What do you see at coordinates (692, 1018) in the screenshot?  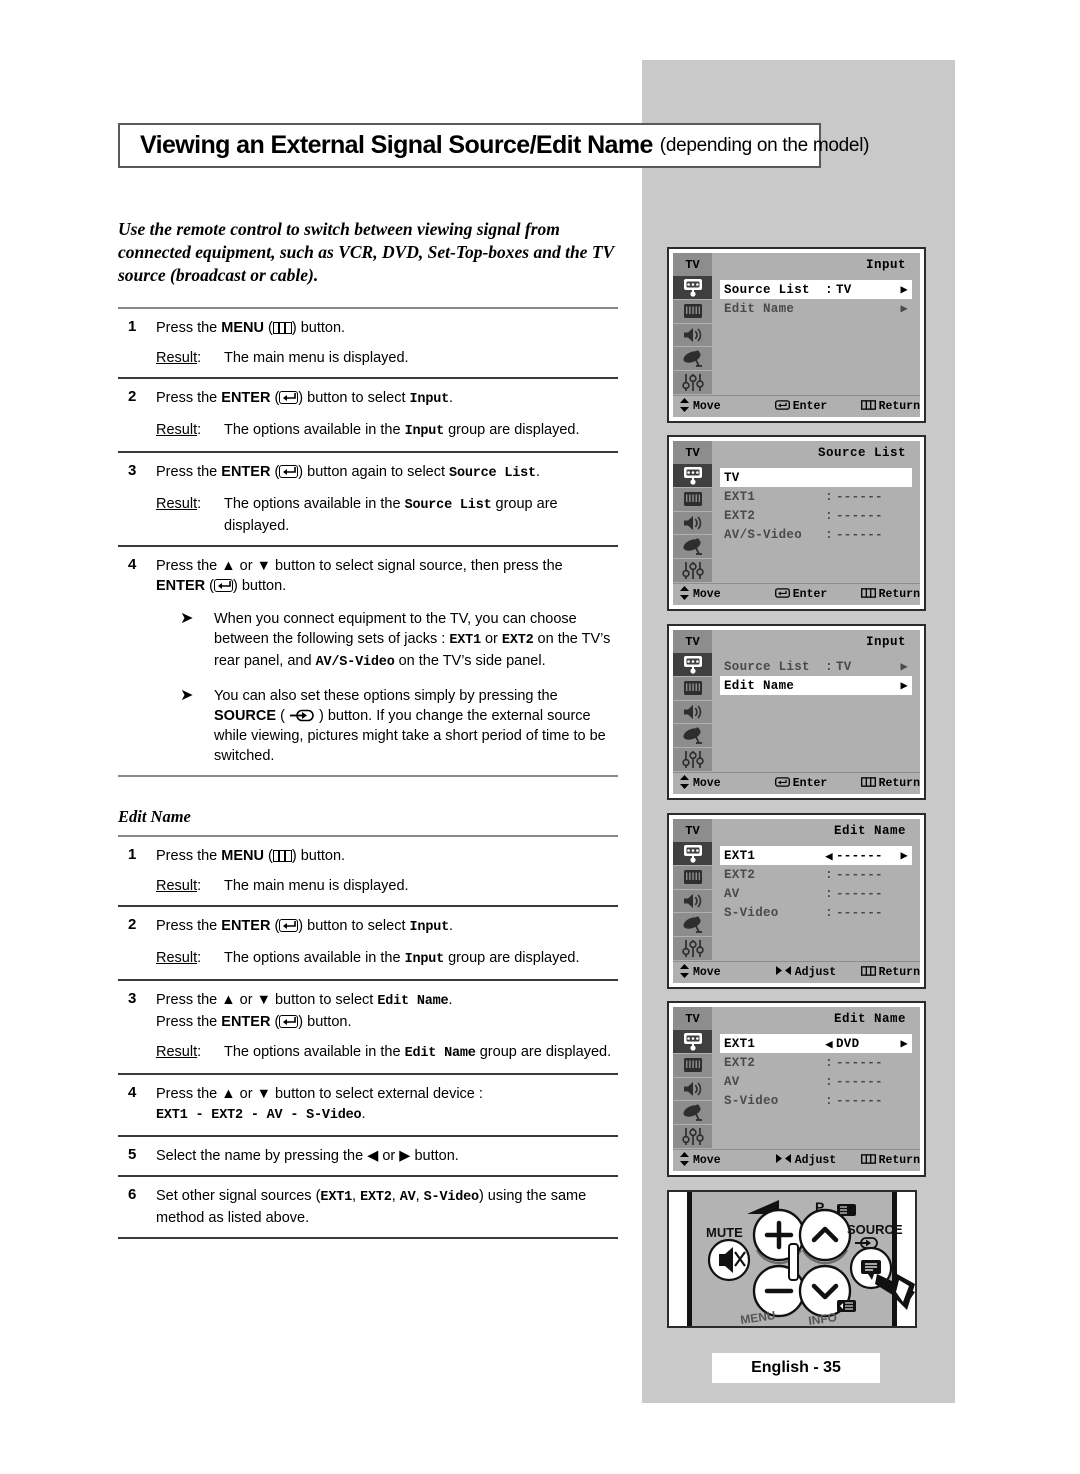 I see `osd-tv-tab: TV` at bounding box center [692, 1018].